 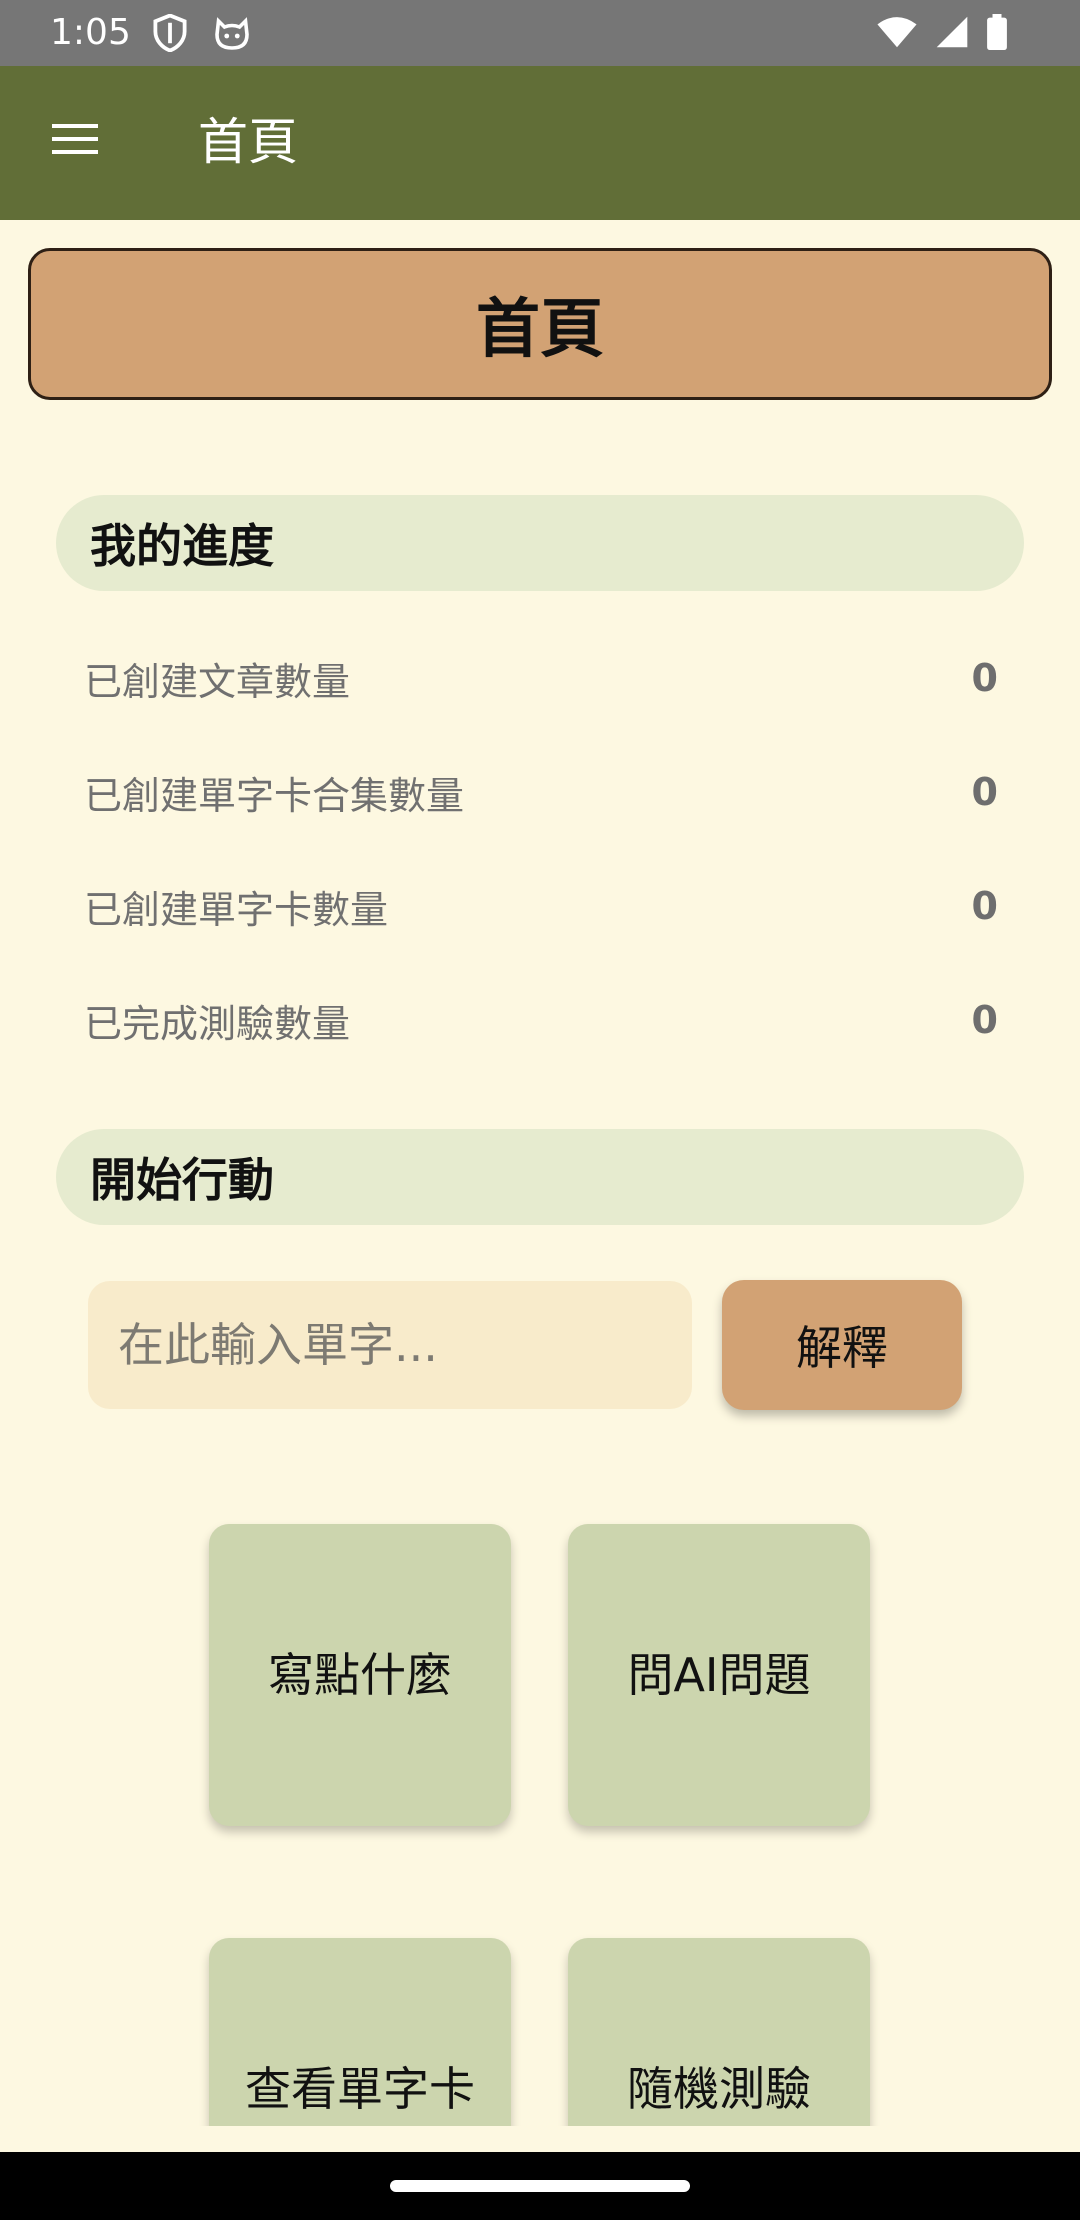 I want to click on shield-icon, so click(x=170, y=33).